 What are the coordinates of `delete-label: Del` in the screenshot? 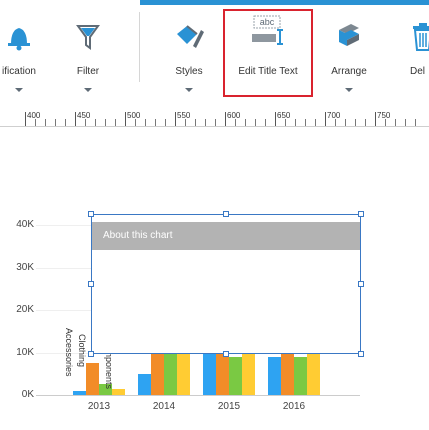 It's located at (418, 71).